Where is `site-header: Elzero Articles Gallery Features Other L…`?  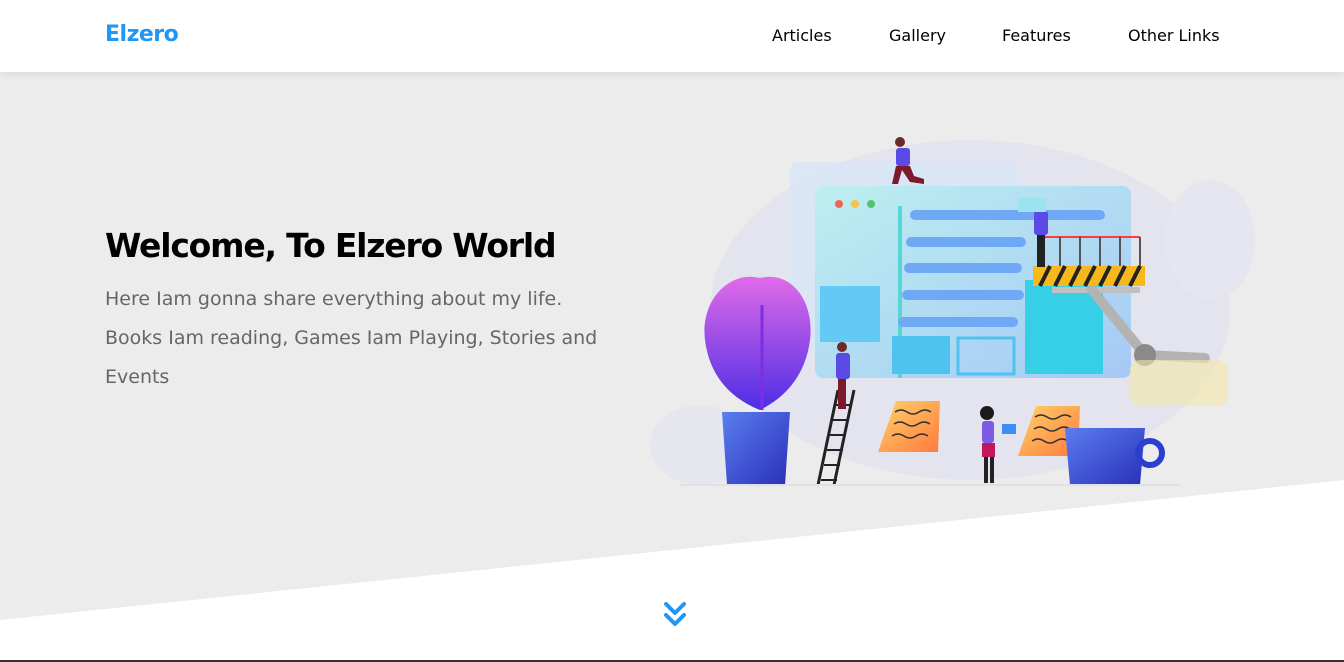
site-header: Elzero Articles Gallery Features Other L… is located at coordinates (672, 36).